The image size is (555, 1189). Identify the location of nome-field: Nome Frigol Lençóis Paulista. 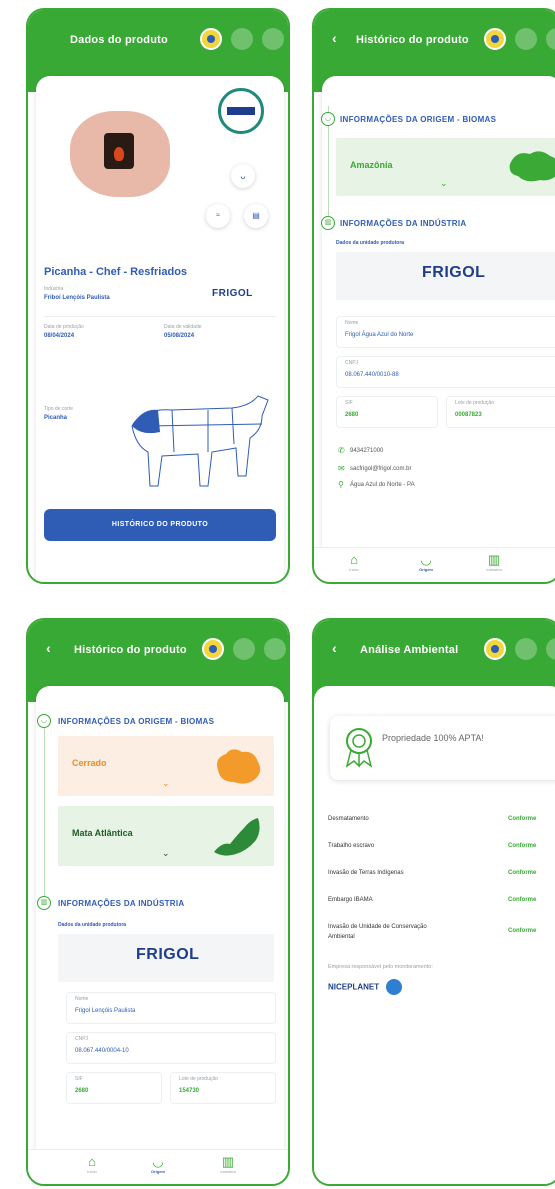
(171, 1008).